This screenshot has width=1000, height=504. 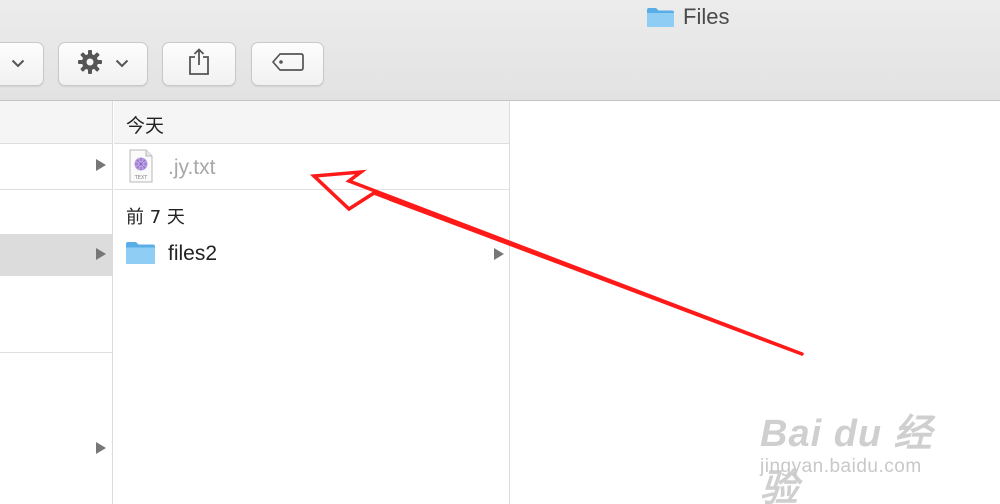 I want to click on group-divider, so click(x=311, y=189).